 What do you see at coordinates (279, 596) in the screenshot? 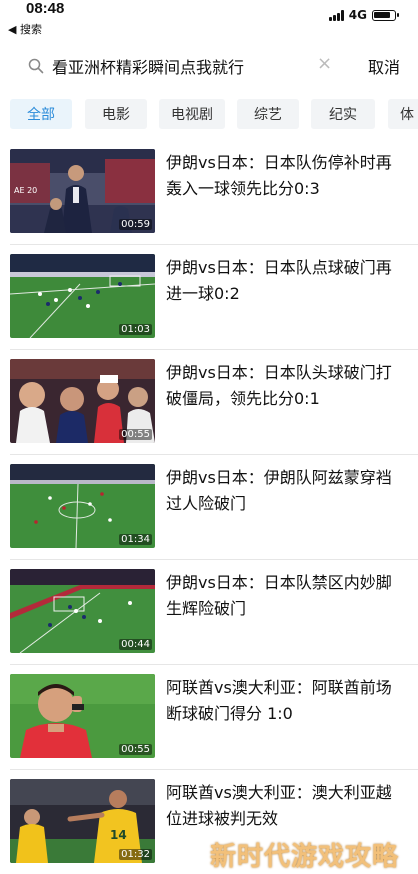
I see `video-title: 伊朗vs日本：日本队禁区内妙脚生辉险破门` at bounding box center [279, 596].